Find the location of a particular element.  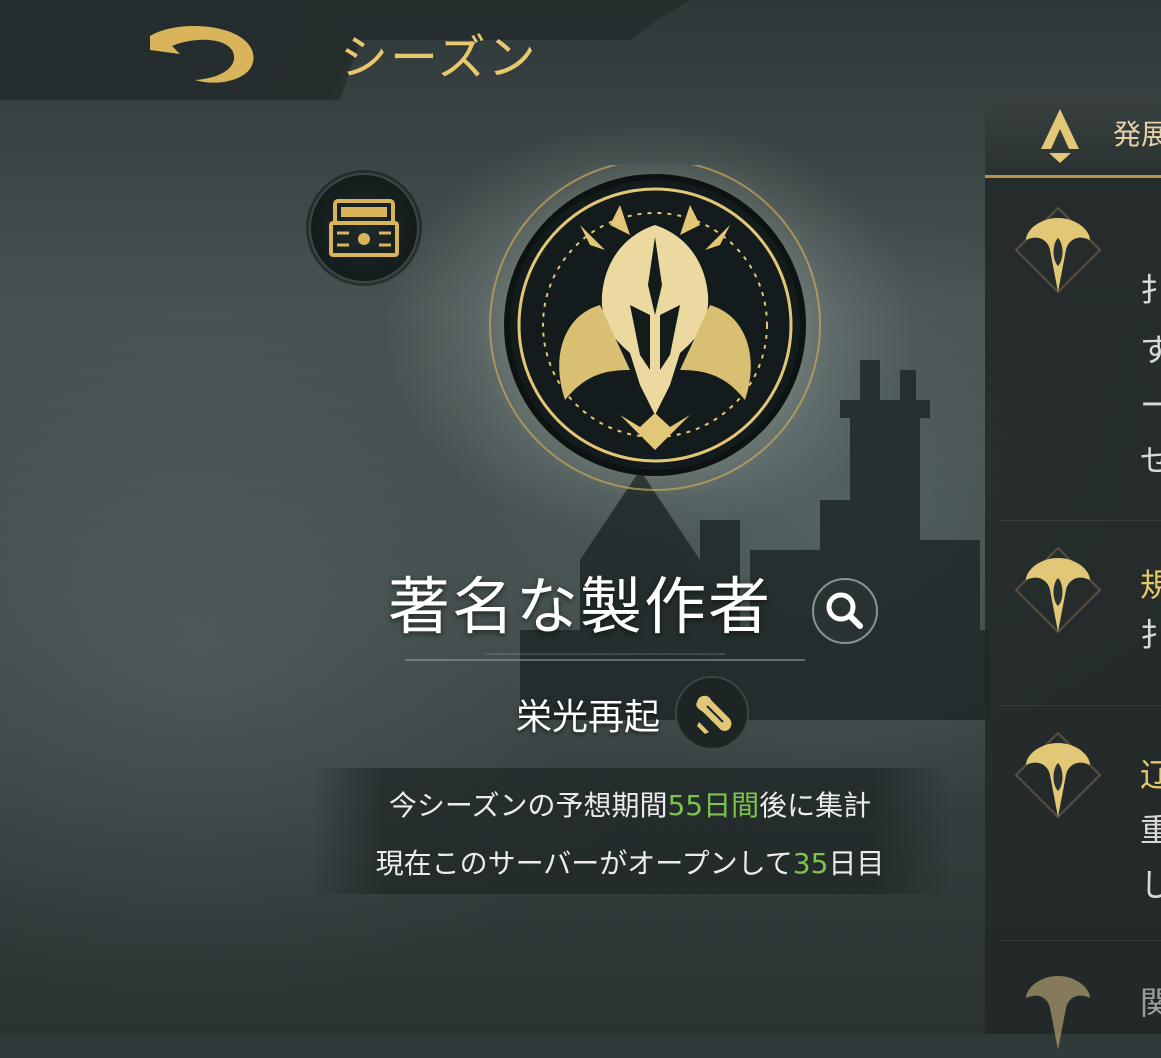

period-days-value: 55日間 is located at coordinates (713, 805).